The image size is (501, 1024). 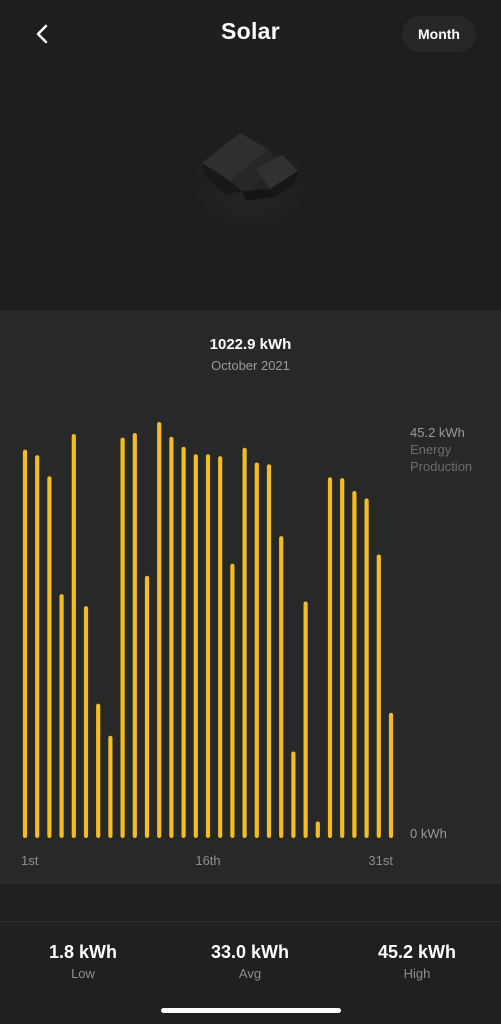 I want to click on x-tick-label-1st: 1st, so click(x=30, y=860).